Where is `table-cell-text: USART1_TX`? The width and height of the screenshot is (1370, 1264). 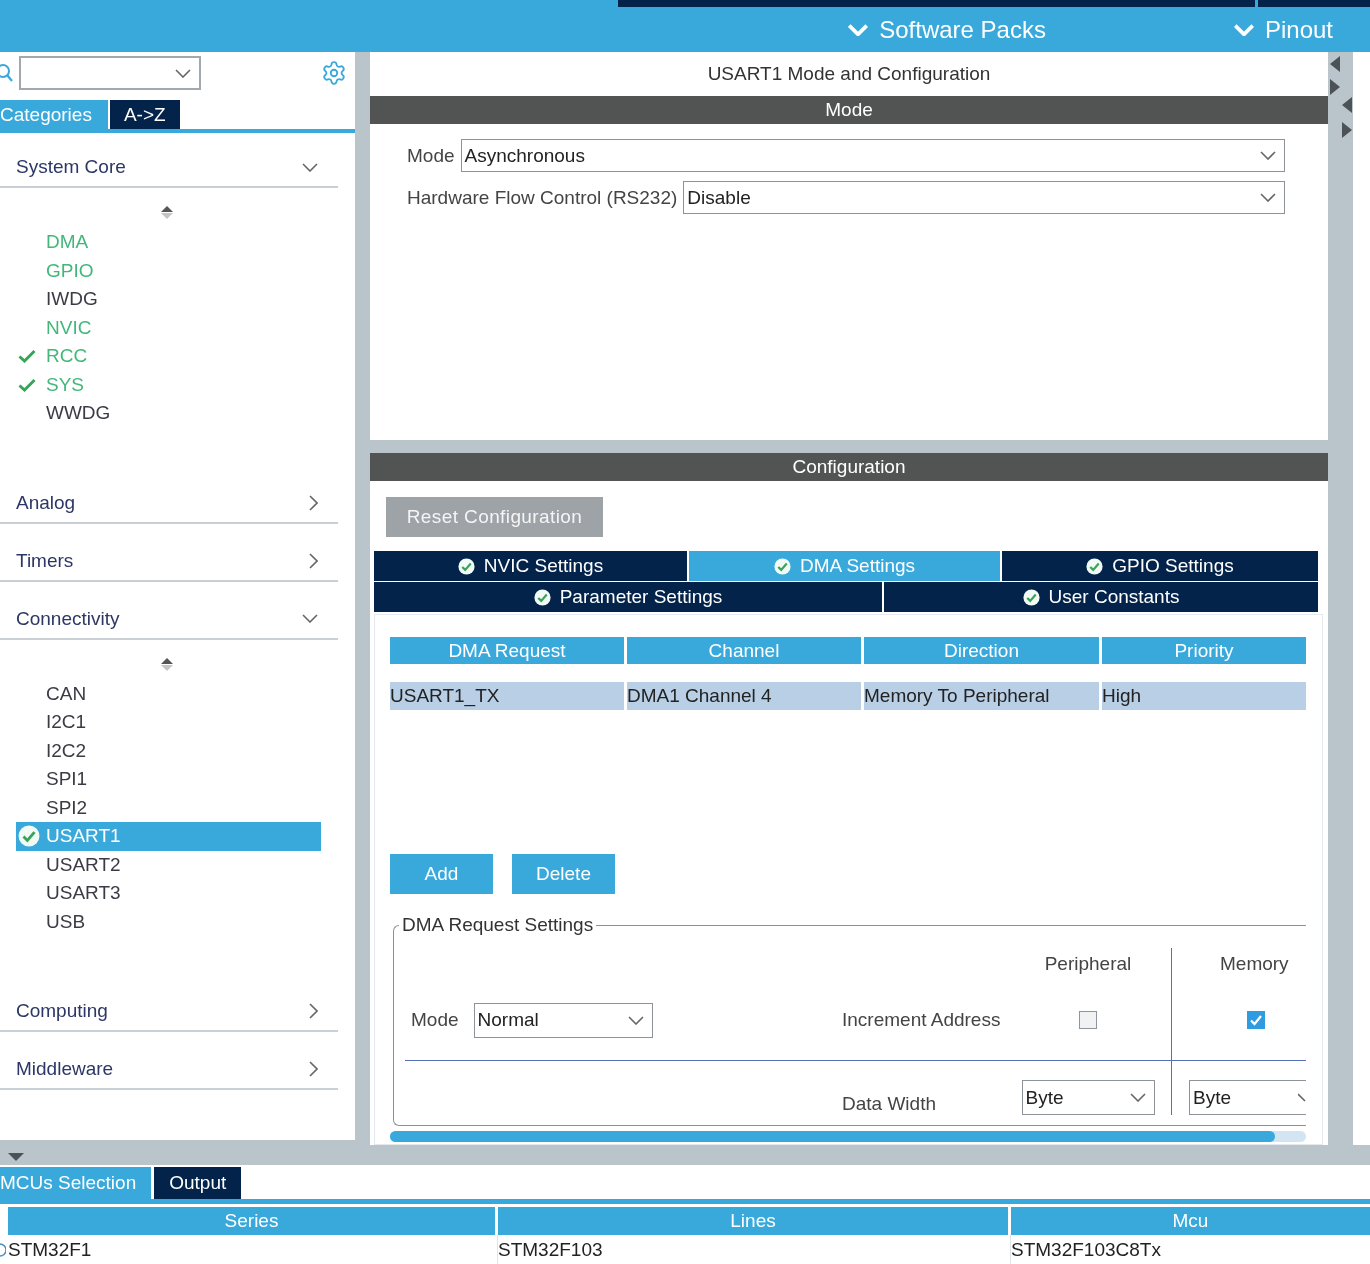
table-cell-text: USART1_TX is located at coordinates (445, 696).